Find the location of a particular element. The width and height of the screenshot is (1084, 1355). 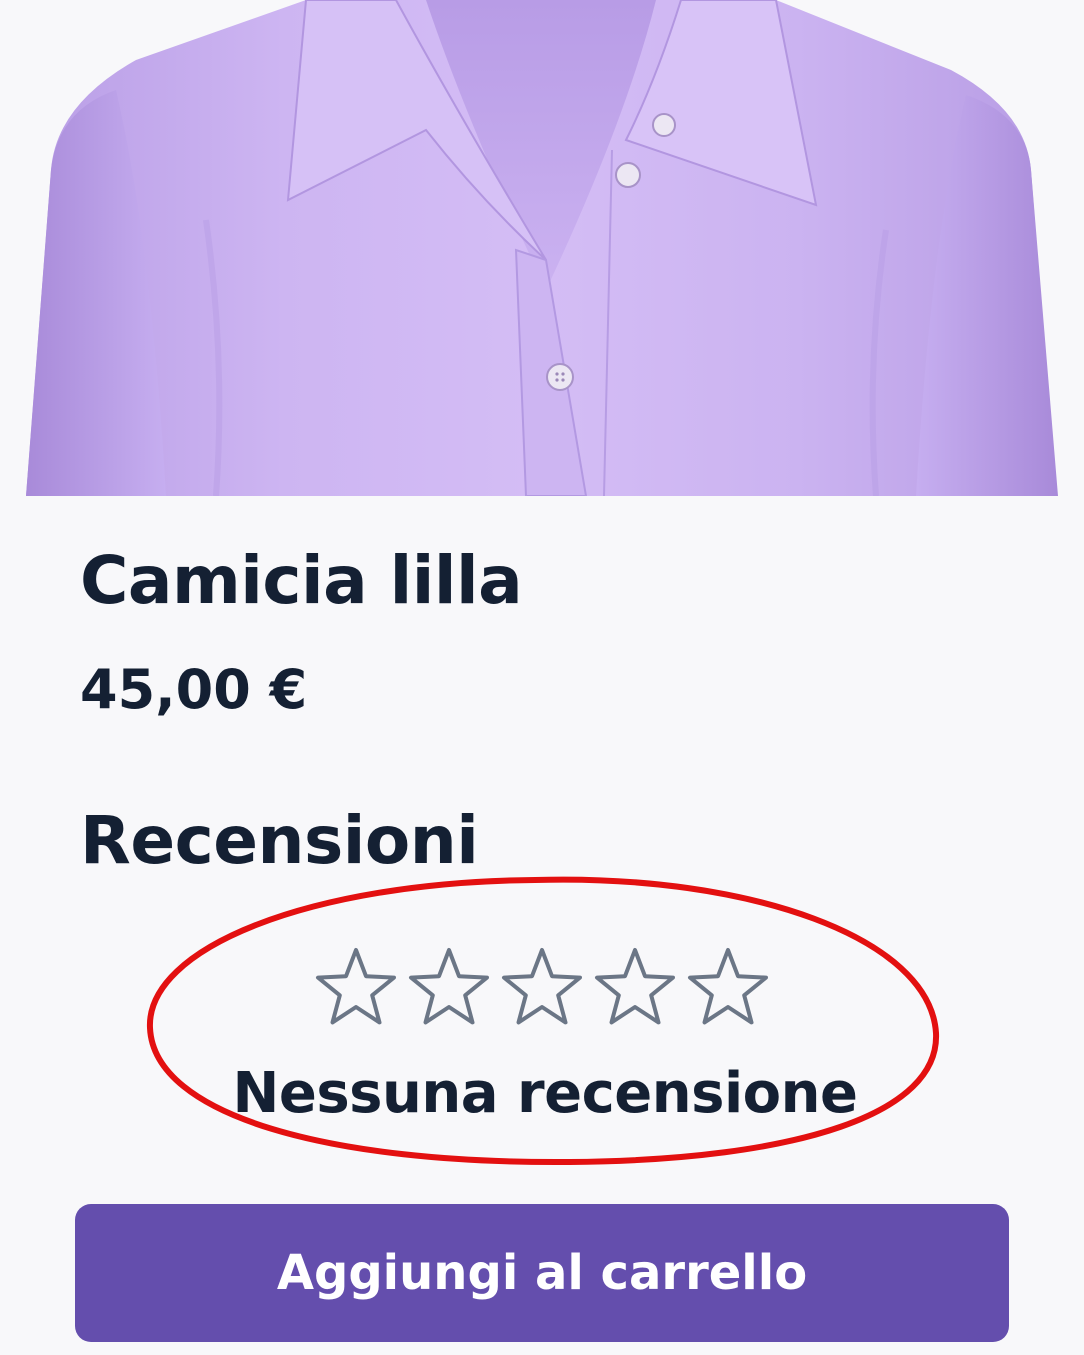

reviews-heading: Recensioni is located at coordinates (279, 840).